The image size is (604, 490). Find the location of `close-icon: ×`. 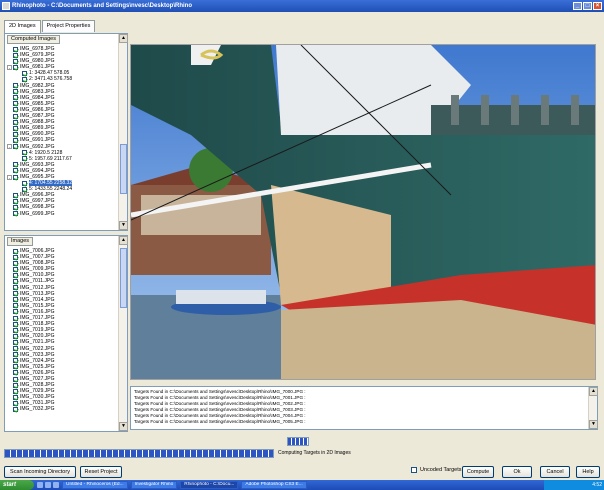

close-icon: × is located at coordinates (597, 6).